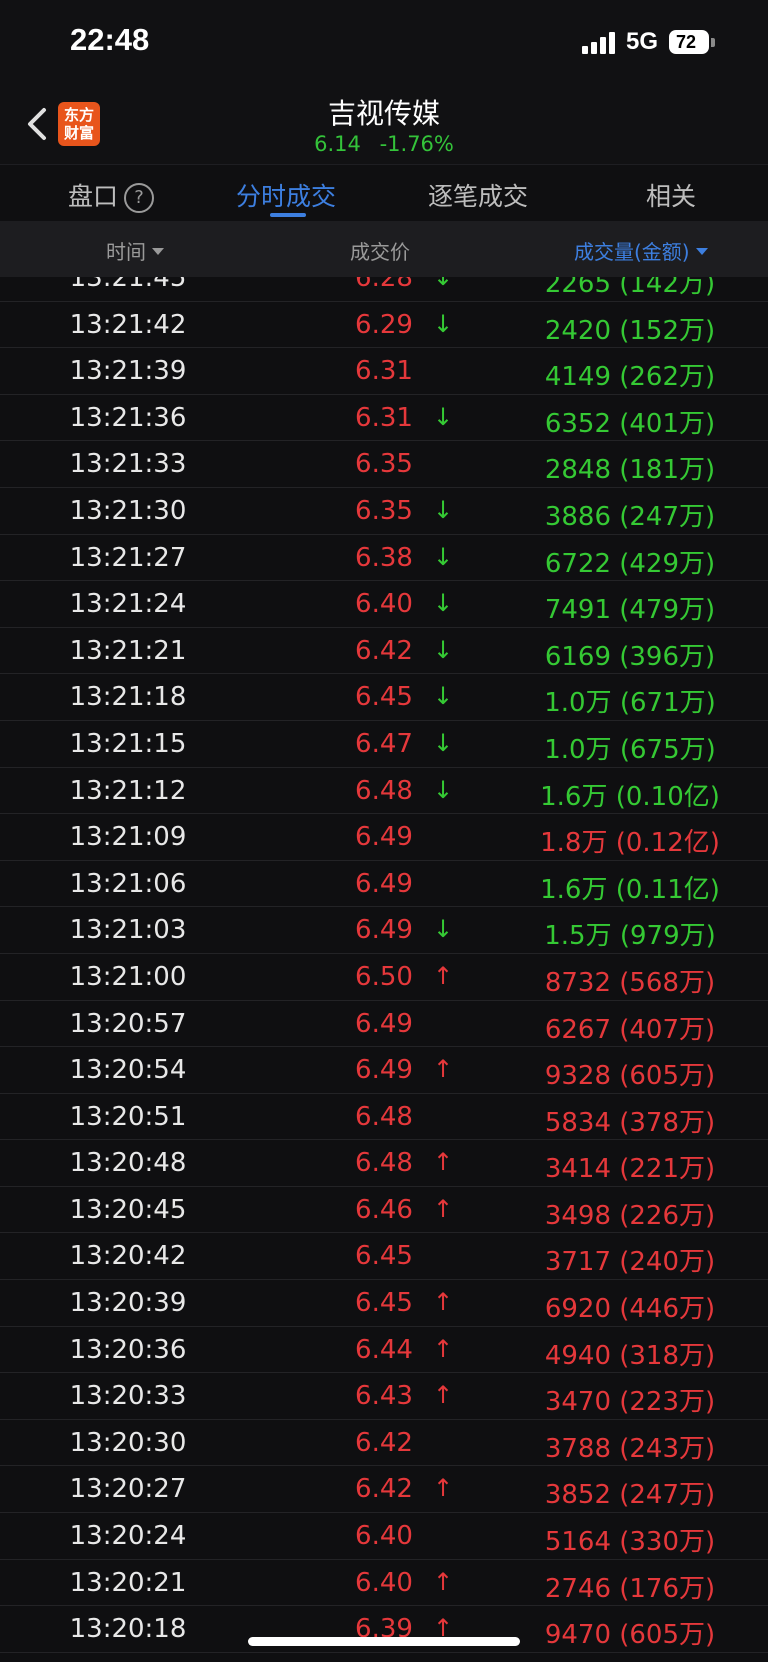 The height and width of the screenshot is (1662, 768). Describe the element at coordinates (630, 288) in the screenshot. I see `trade-volume: 2265 (142万)` at that location.